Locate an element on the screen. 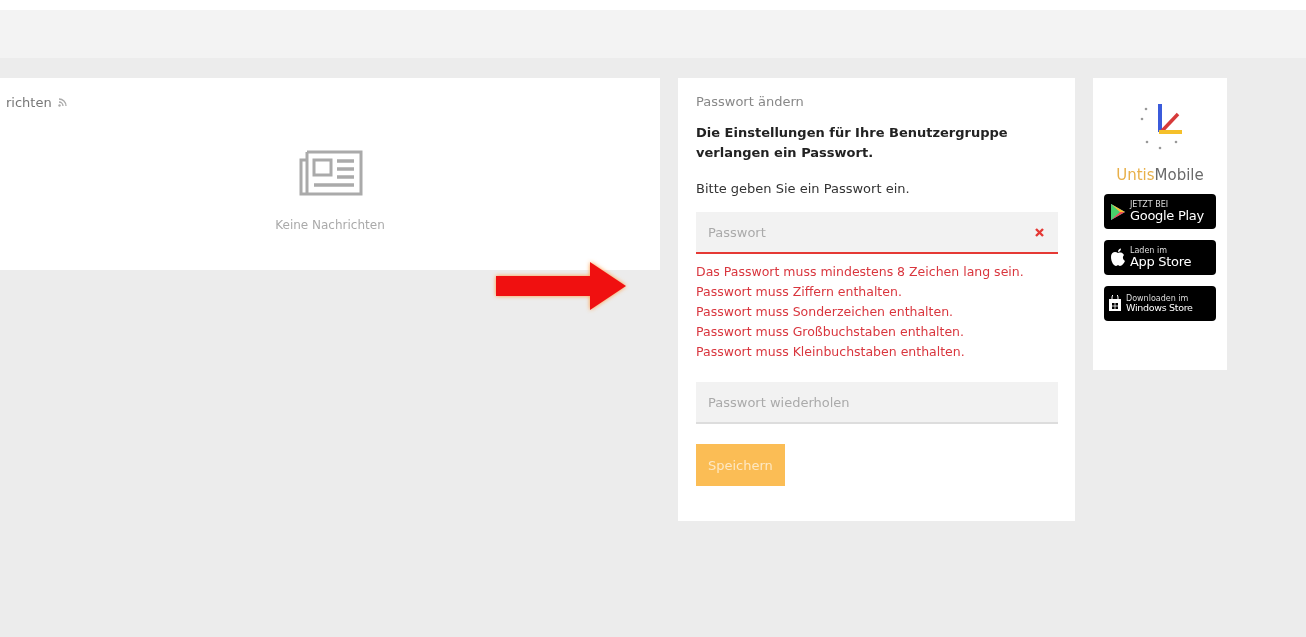 The width and height of the screenshot is (1306, 637). password-field: Passwort is located at coordinates (877, 233).